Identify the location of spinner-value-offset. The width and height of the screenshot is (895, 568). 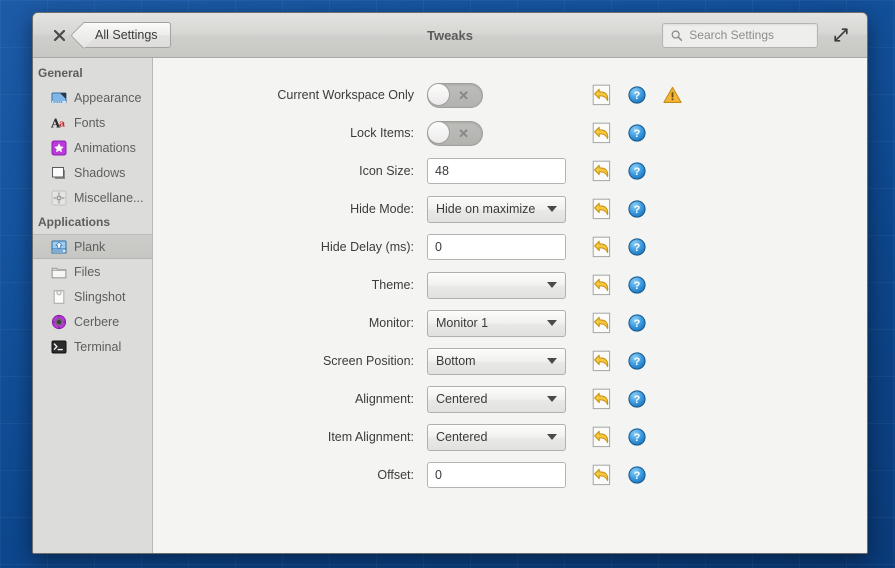
(496, 475).